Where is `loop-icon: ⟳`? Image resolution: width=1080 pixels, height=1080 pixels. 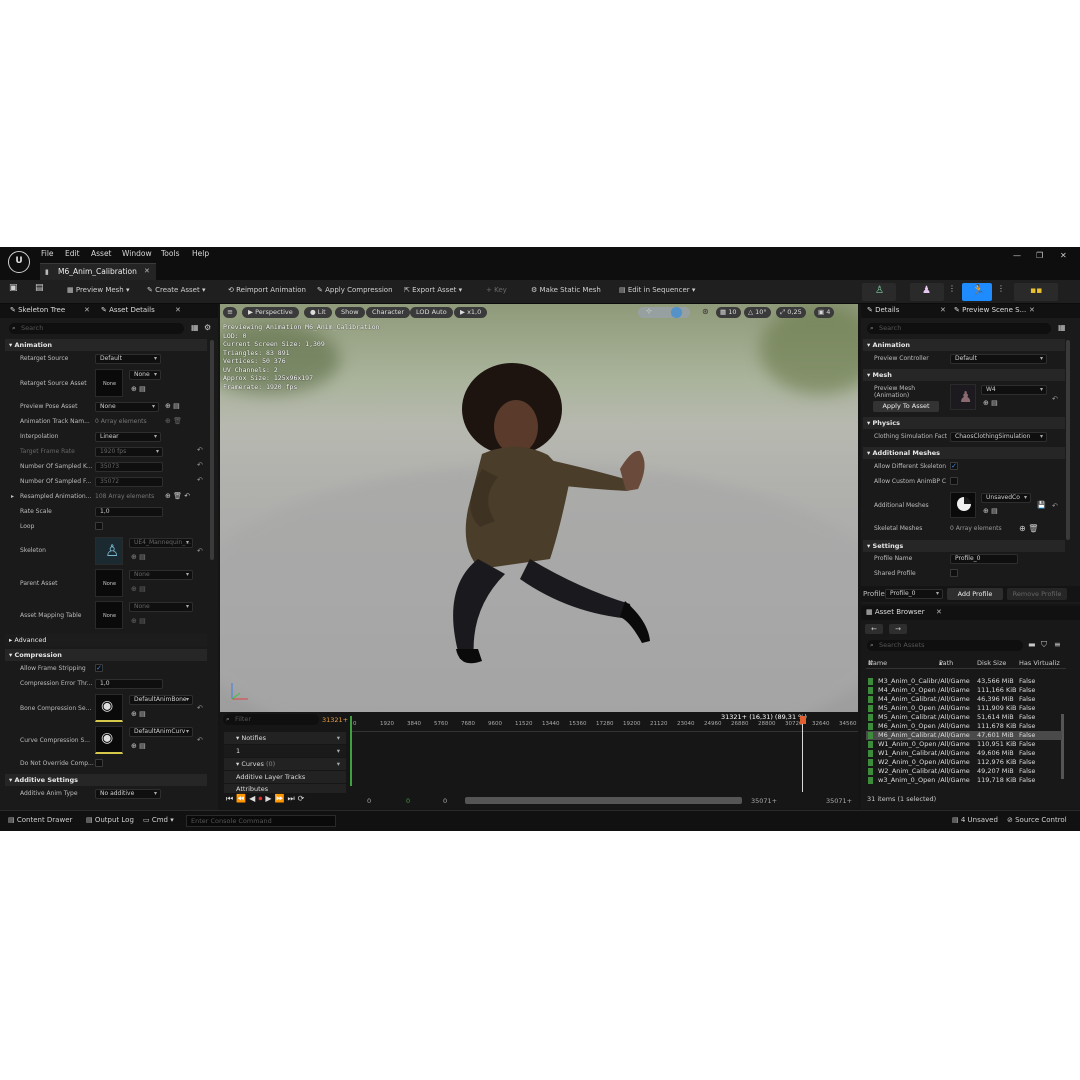 loop-icon: ⟳ is located at coordinates (303, 798).